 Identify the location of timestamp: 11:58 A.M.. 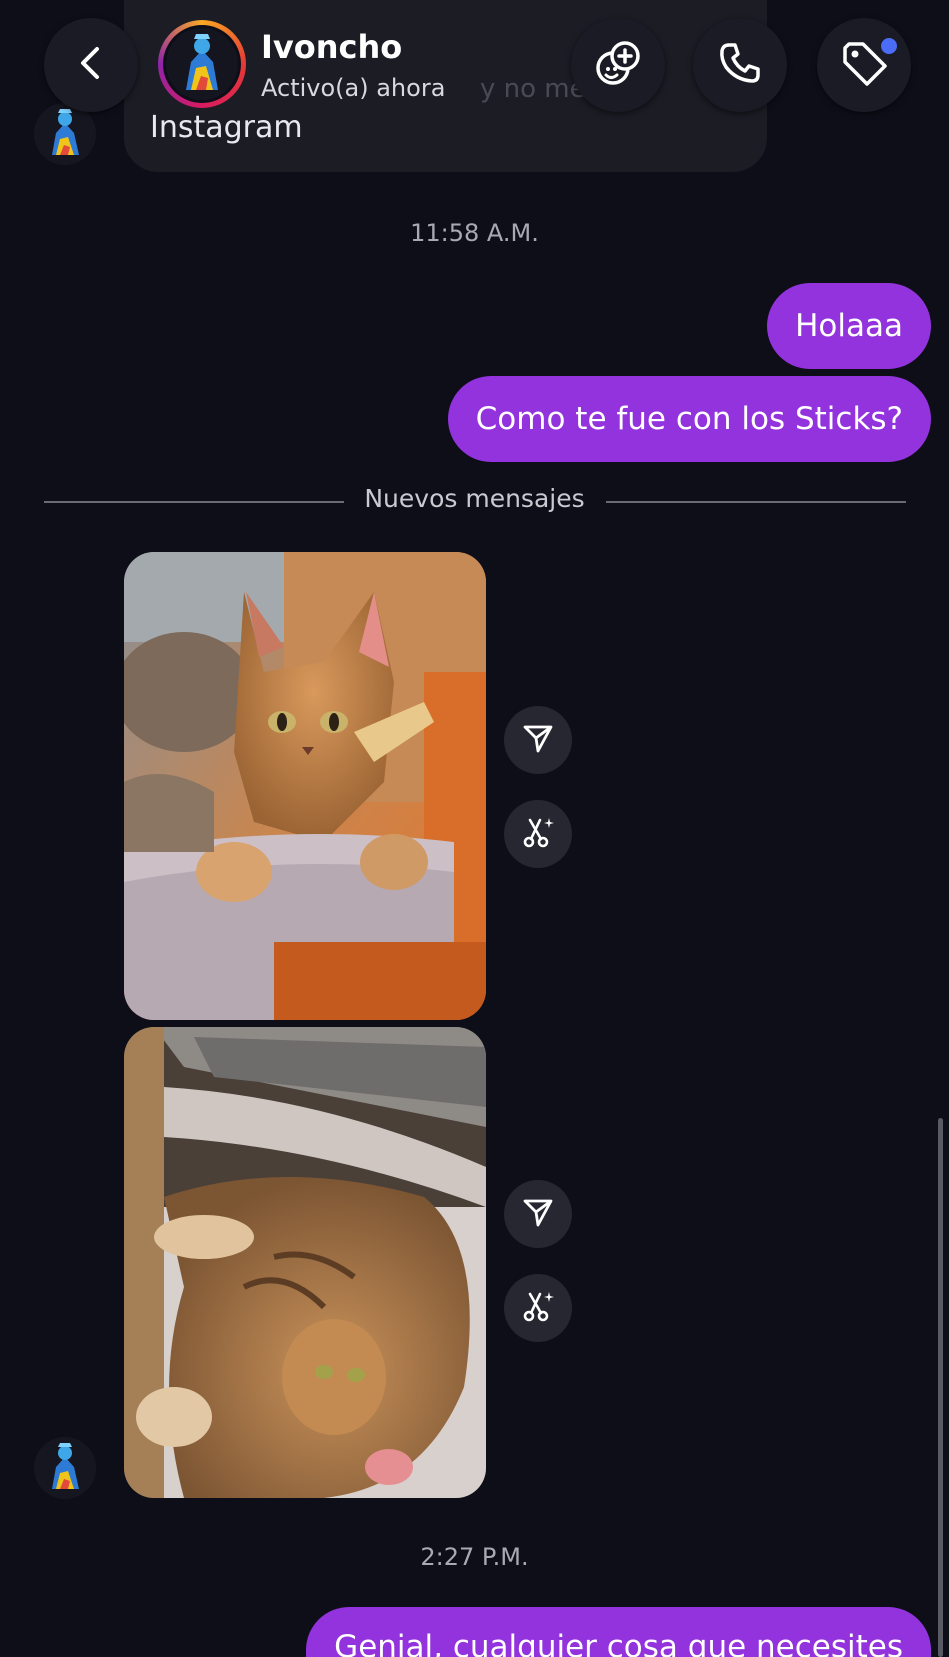
(474, 233).